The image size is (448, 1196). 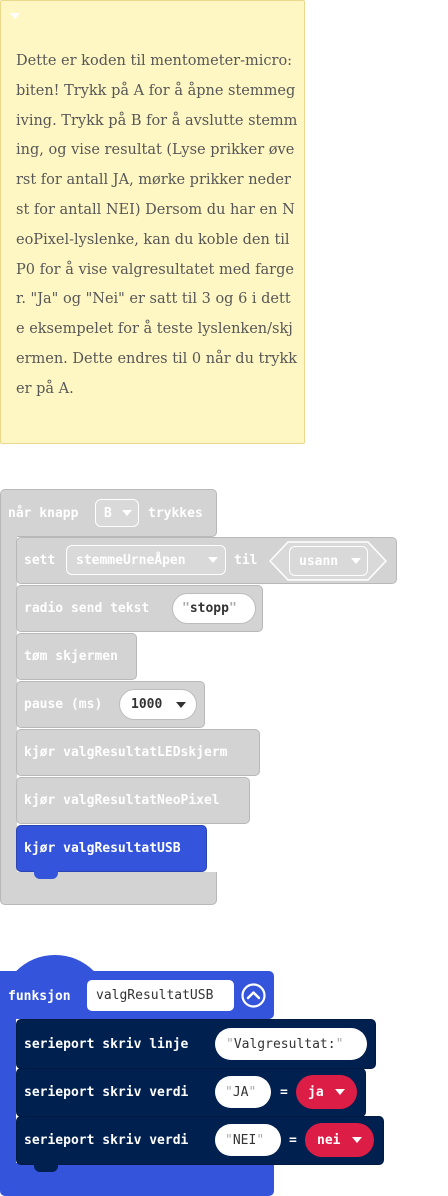 I want to click on function-name-field: valgResultatUSB, so click(x=160, y=995).